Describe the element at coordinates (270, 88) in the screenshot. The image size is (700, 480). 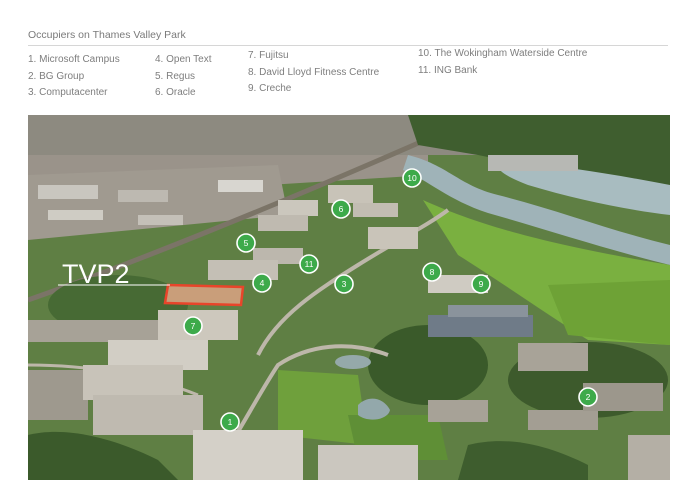
I see `occupier-entry: 9. Creche` at that location.